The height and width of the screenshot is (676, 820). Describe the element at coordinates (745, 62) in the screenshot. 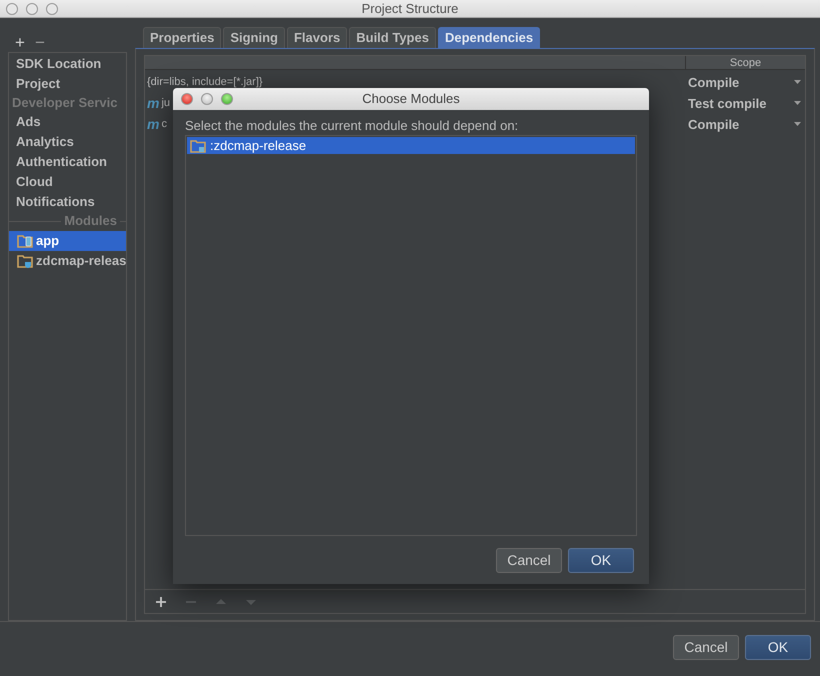

I see `column-header: Scope` at that location.